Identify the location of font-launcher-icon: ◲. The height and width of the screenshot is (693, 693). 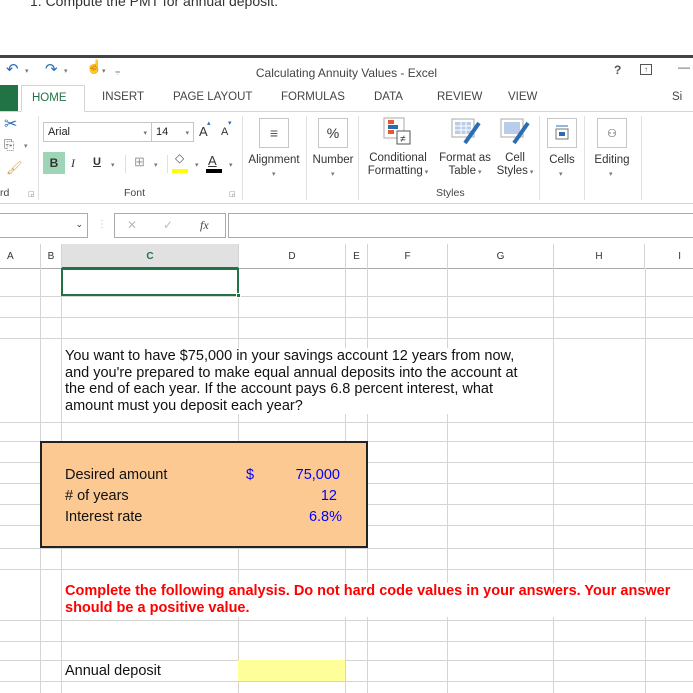
(232, 194).